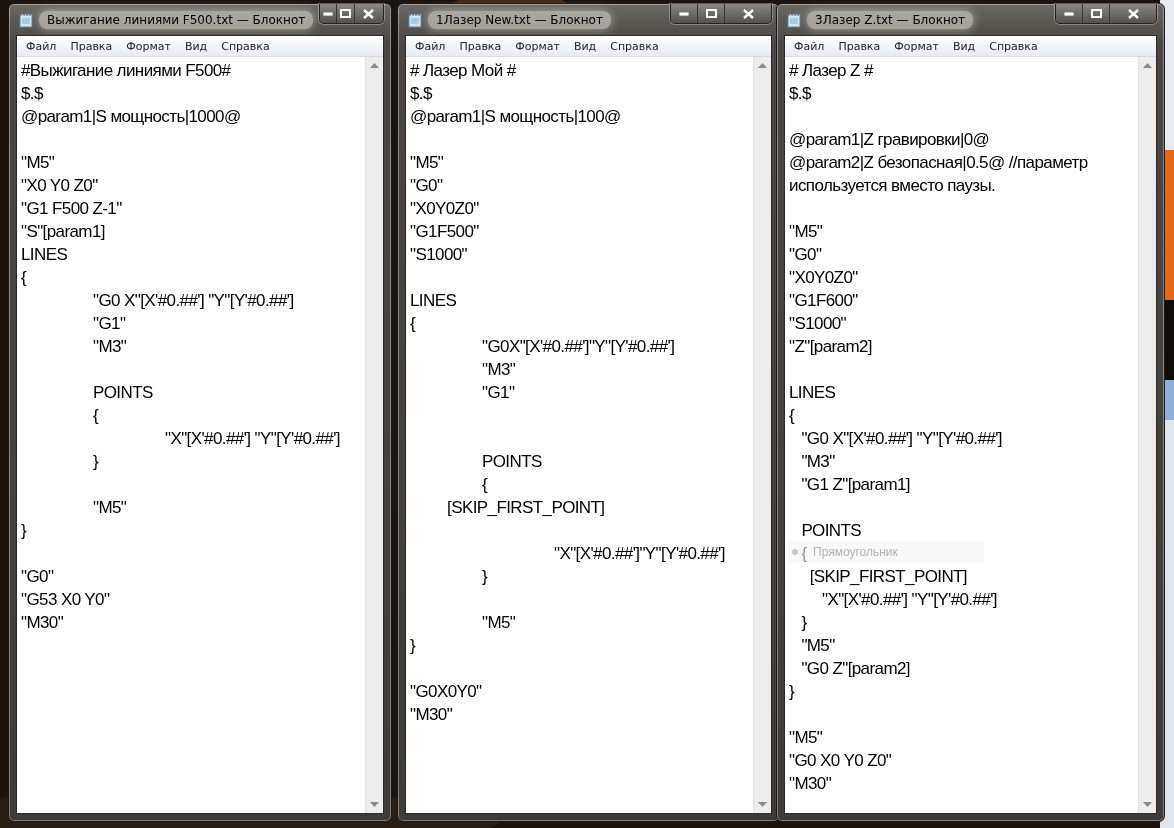 The width and height of the screenshot is (1174, 828). Describe the element at coordinates (889, 139) in the screenshot. I see `text-line: @param1|Z гравировки|0@` at that location.